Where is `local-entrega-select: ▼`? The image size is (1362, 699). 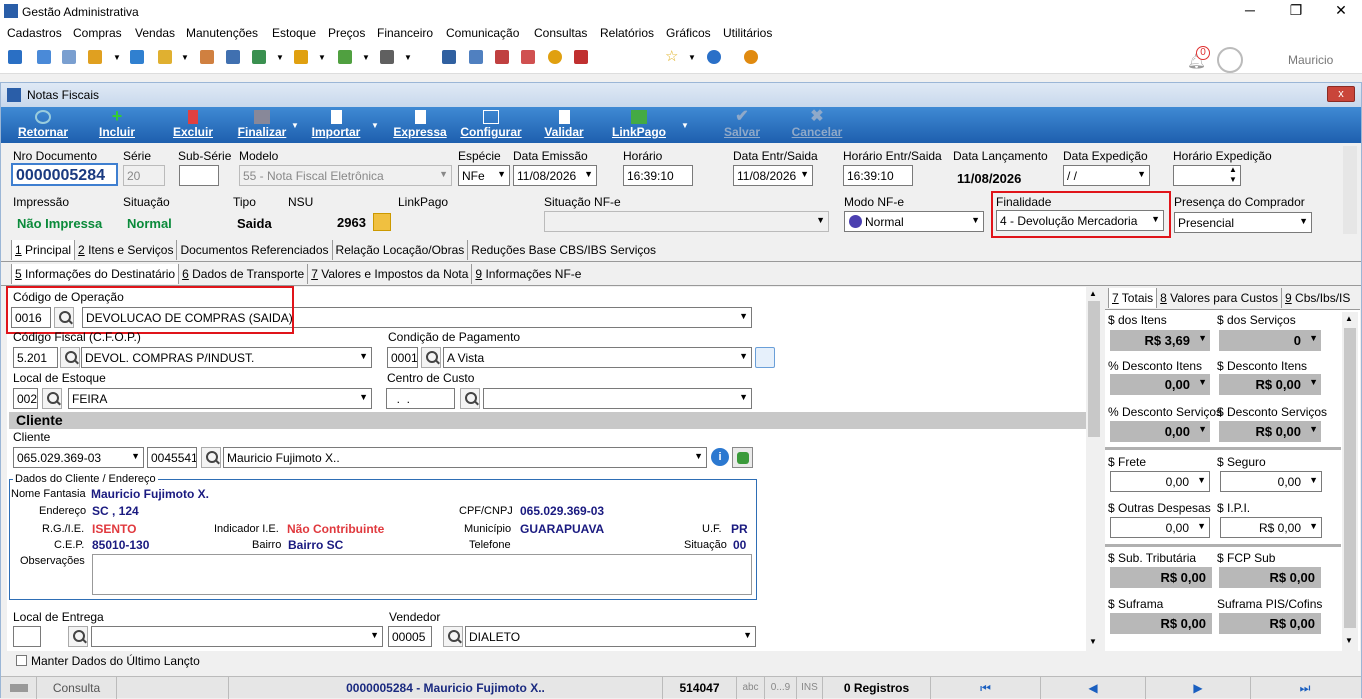 local-entrega-select: ▼ is located at coordinates (237, 636).